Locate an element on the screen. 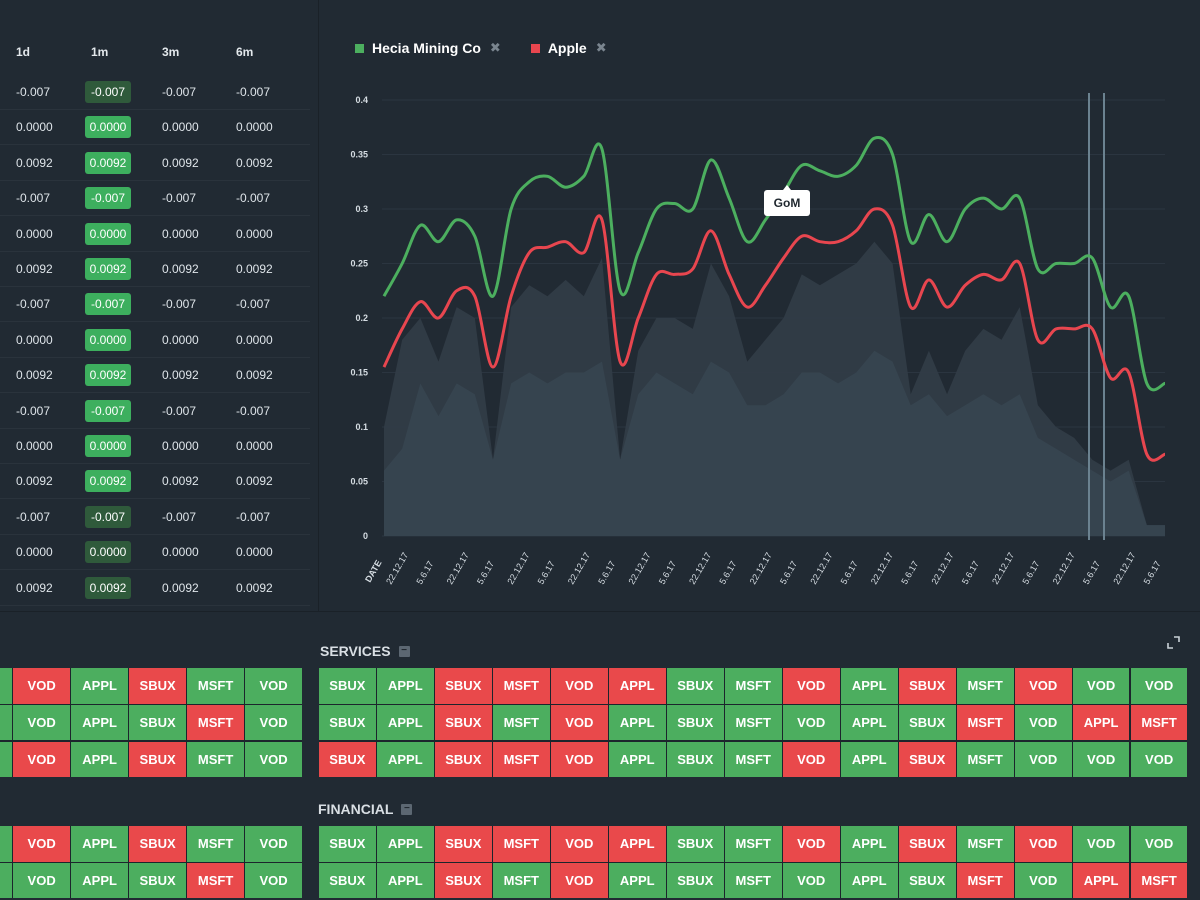  expand-icon is located at coordinates (1173, 642).